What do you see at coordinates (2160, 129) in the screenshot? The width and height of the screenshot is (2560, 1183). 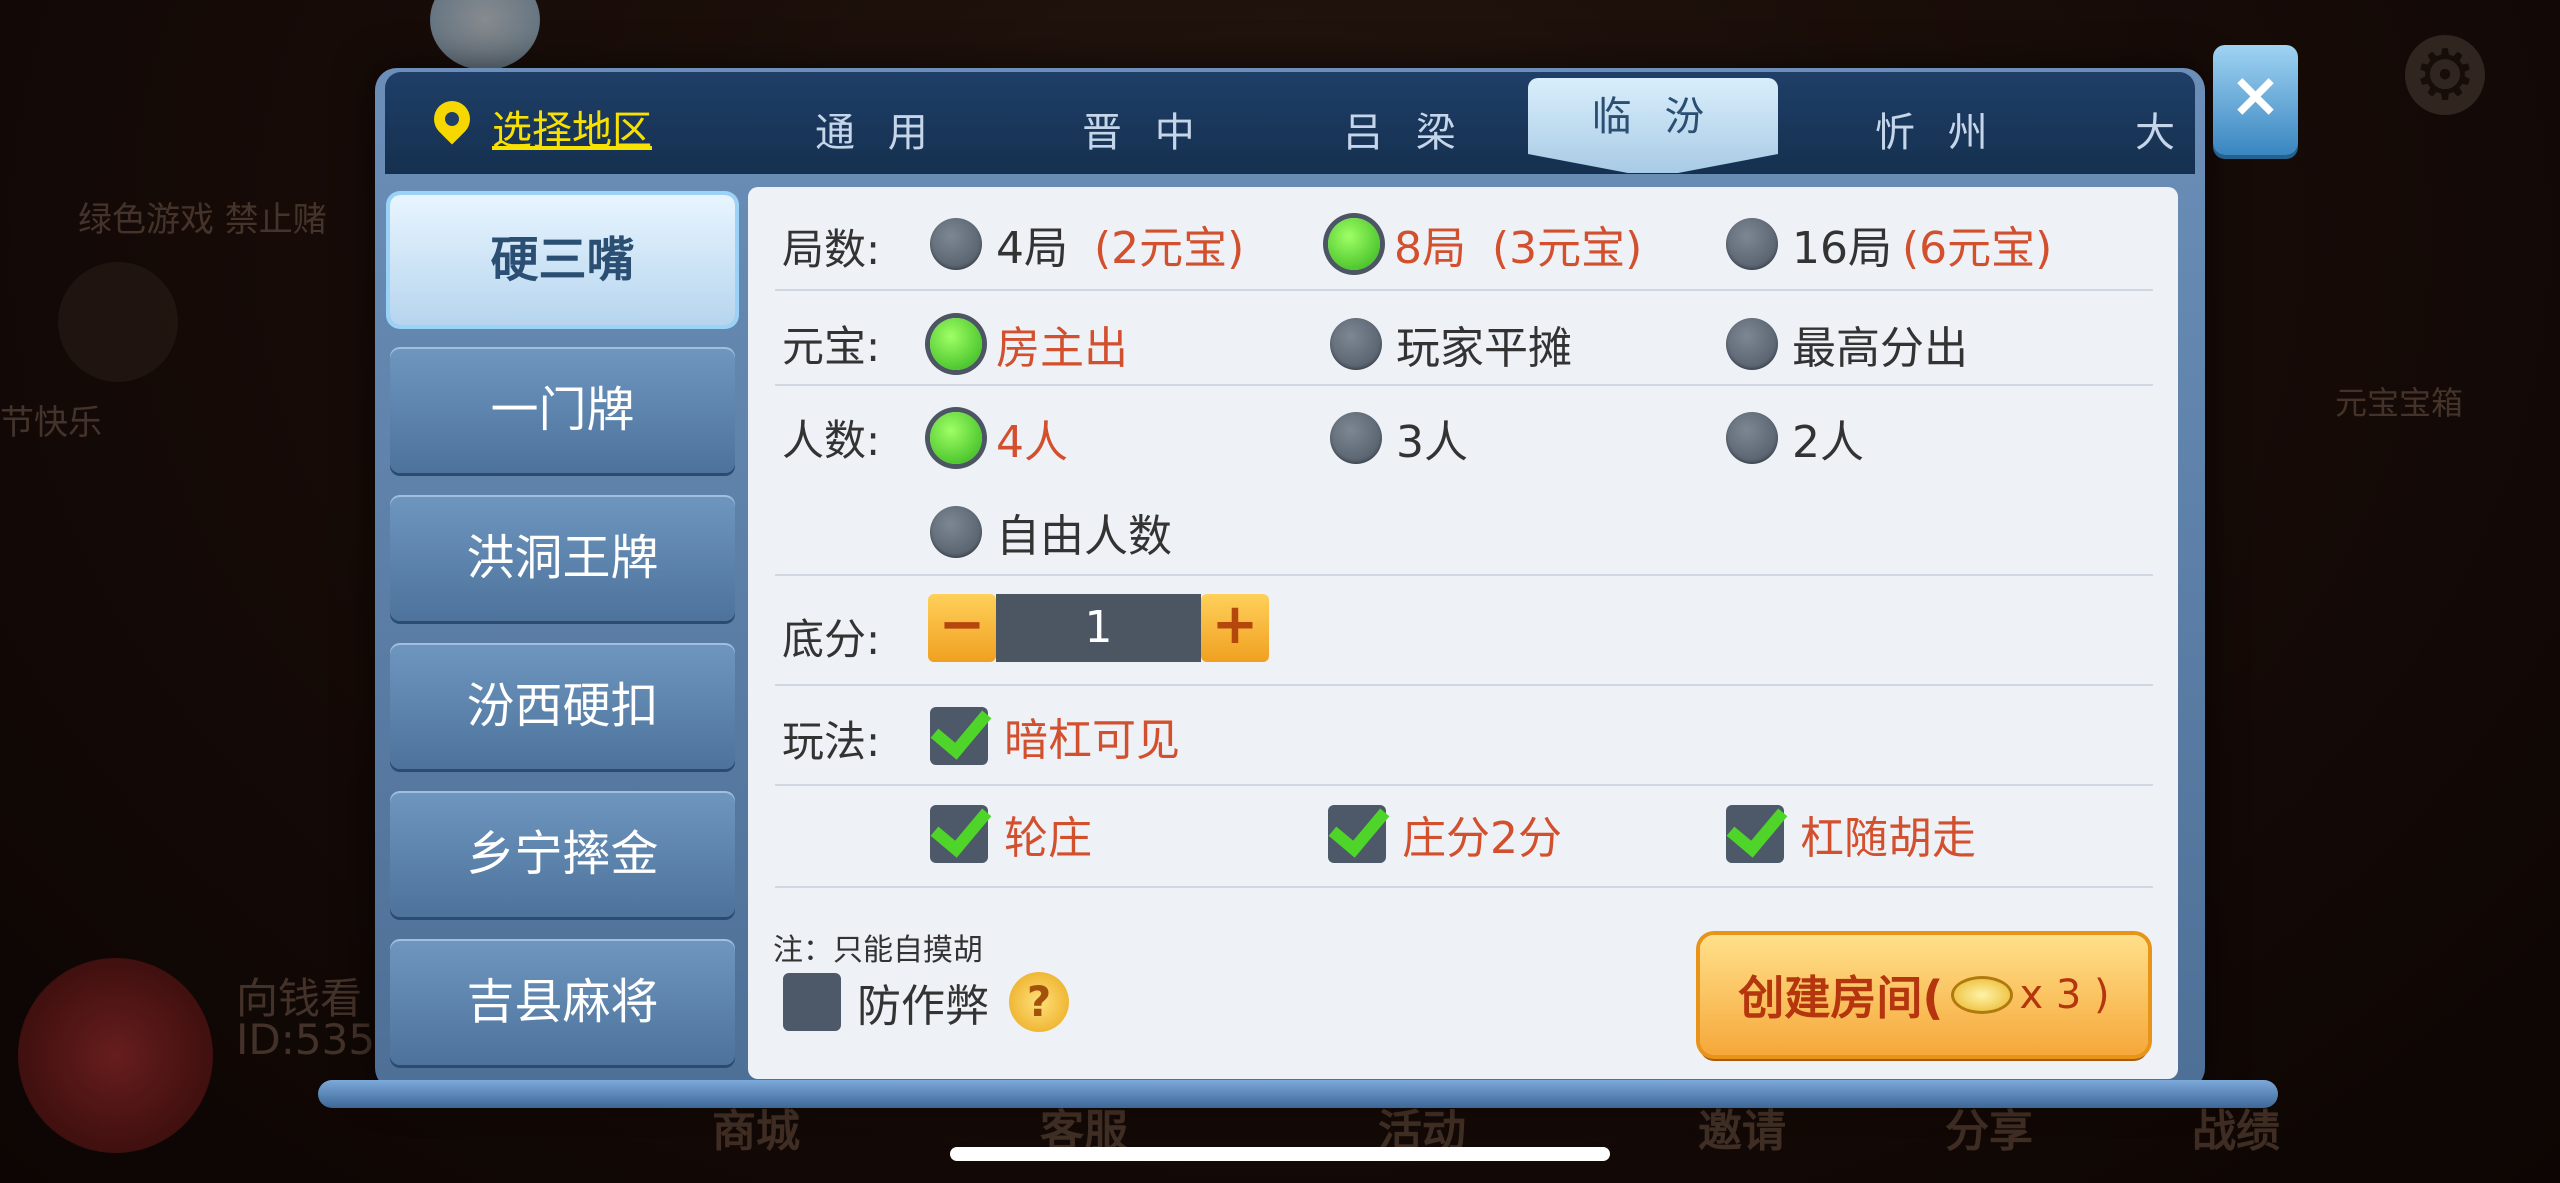 I see `tab-datong: 大` at bounding box center [2160, 129].